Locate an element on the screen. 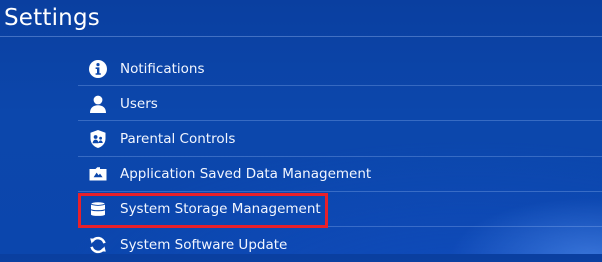 The width and height of the screenshot is (602, 262). menu-item-label: Notifications is located at coordinates (162, 68).